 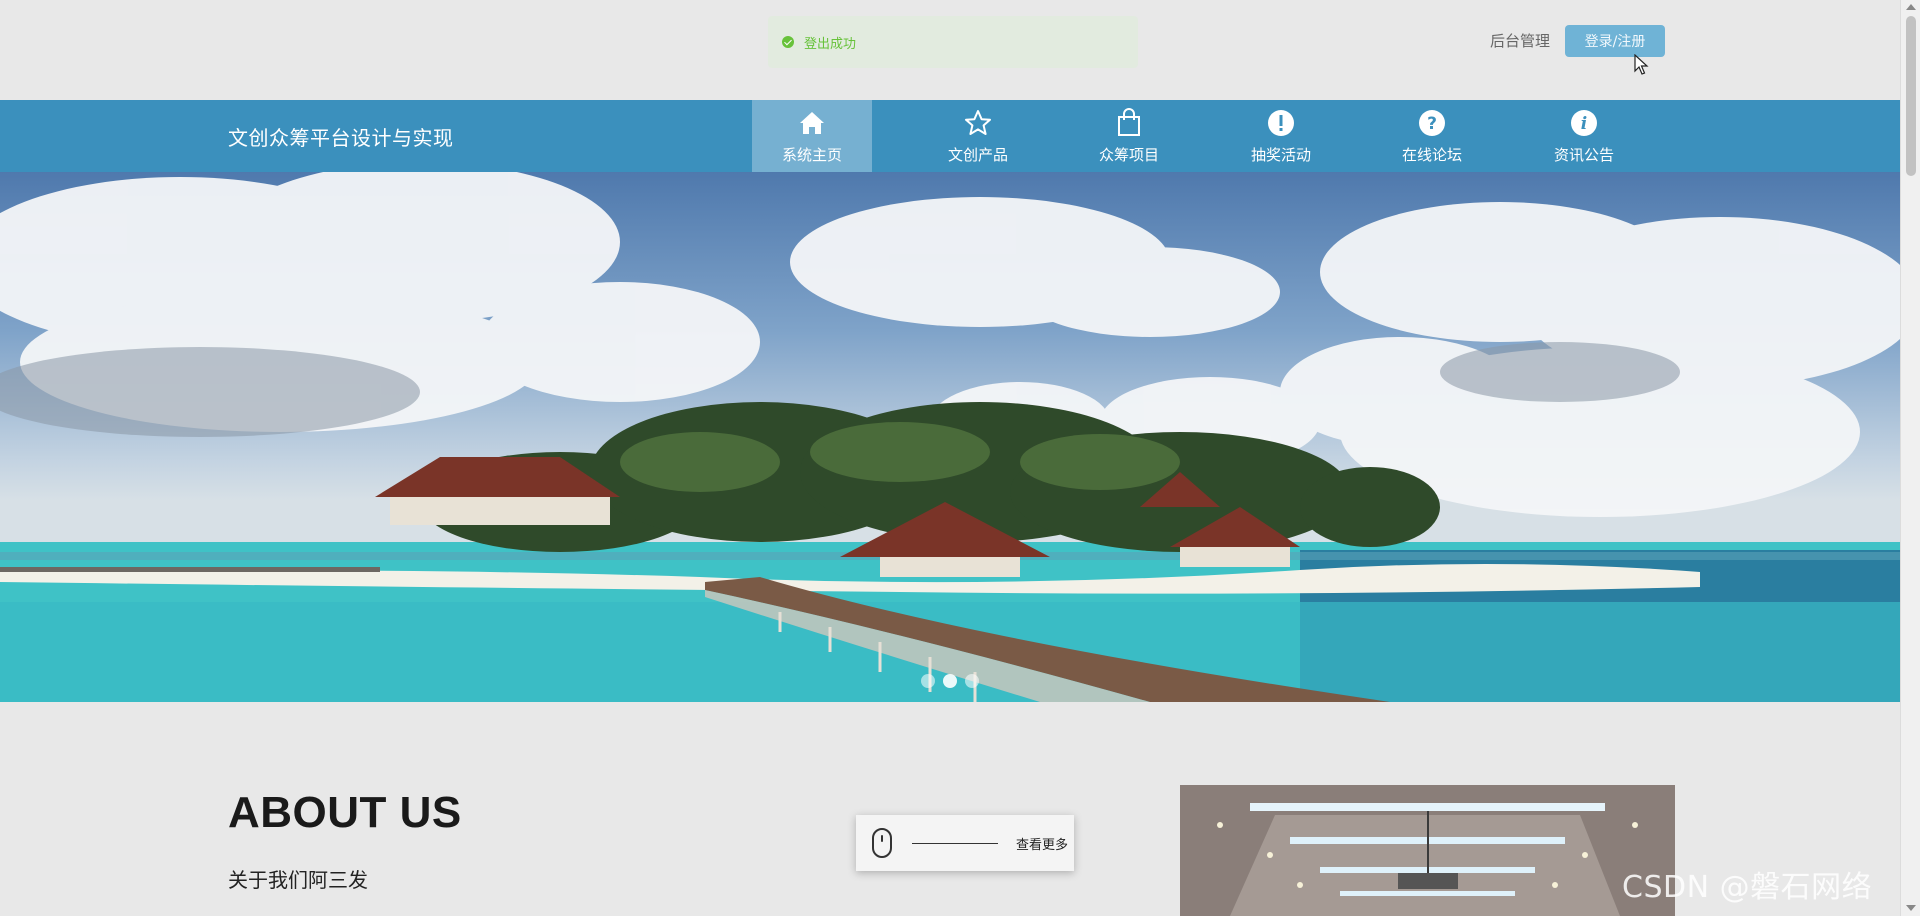 I want to click on info-circle-icon: i, so click(x=1584, y=123).